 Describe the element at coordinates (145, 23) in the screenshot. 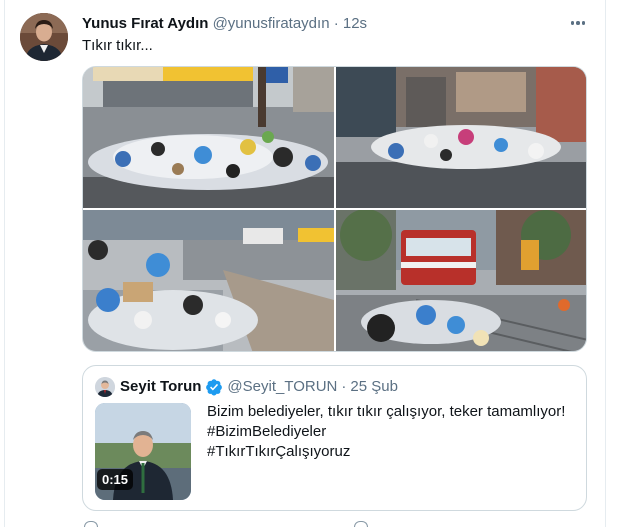

I see `author-name: Yunus Fırat Aydın` at that location.